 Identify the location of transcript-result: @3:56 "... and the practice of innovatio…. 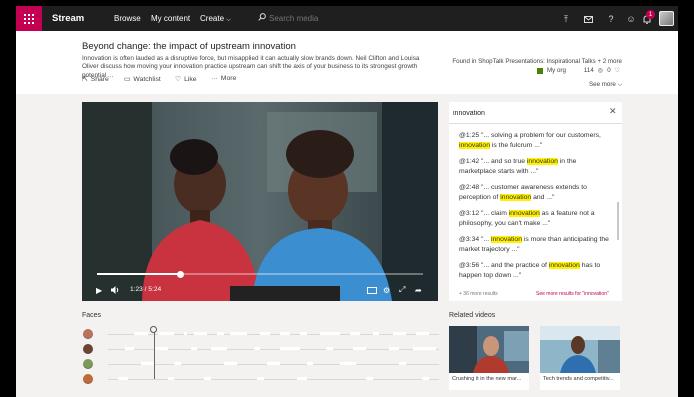
(537, 271).